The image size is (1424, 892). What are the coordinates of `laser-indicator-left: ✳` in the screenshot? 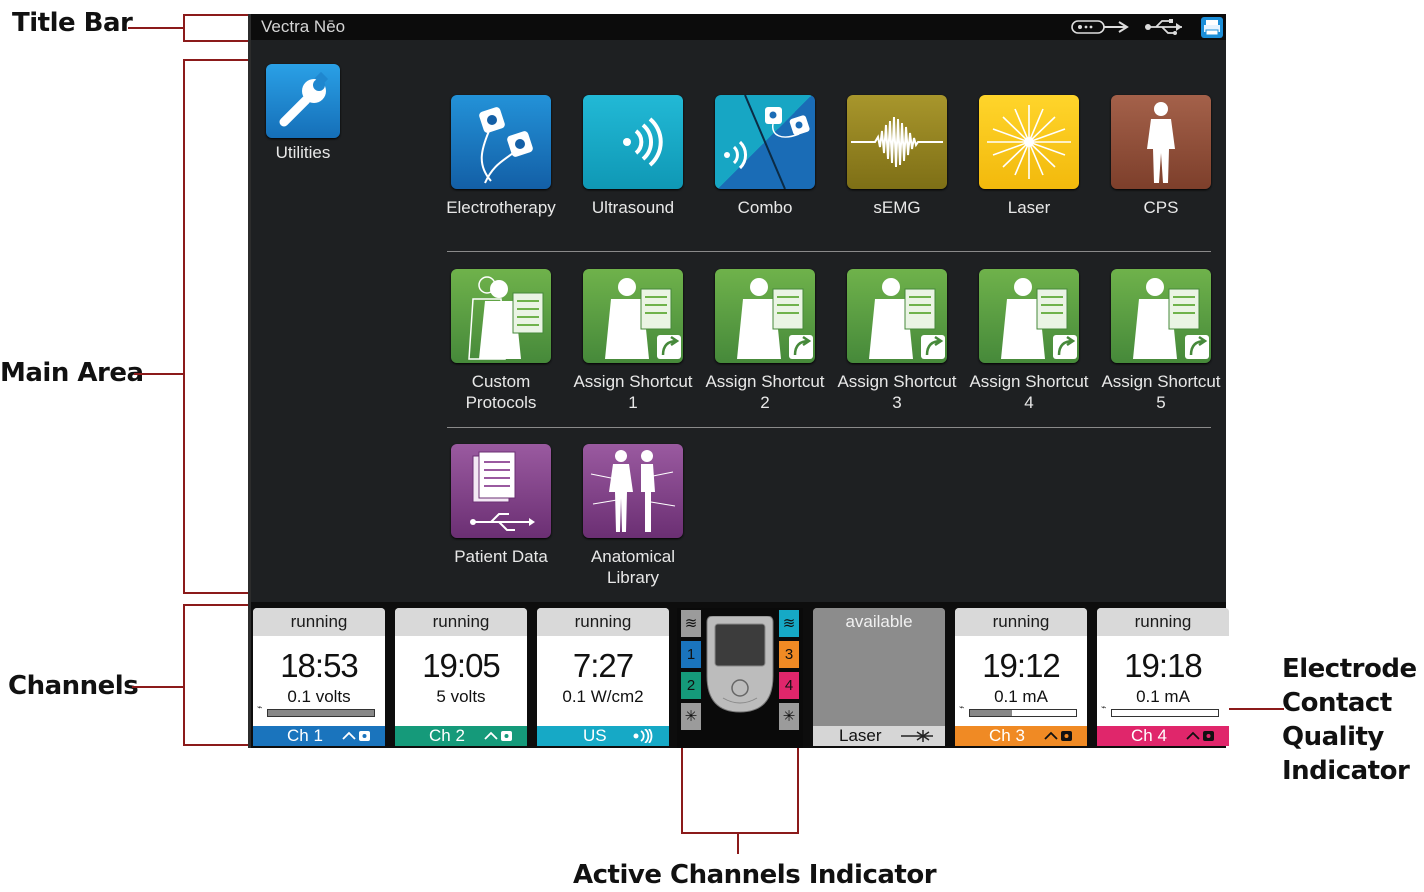 It's located at (691, 716).